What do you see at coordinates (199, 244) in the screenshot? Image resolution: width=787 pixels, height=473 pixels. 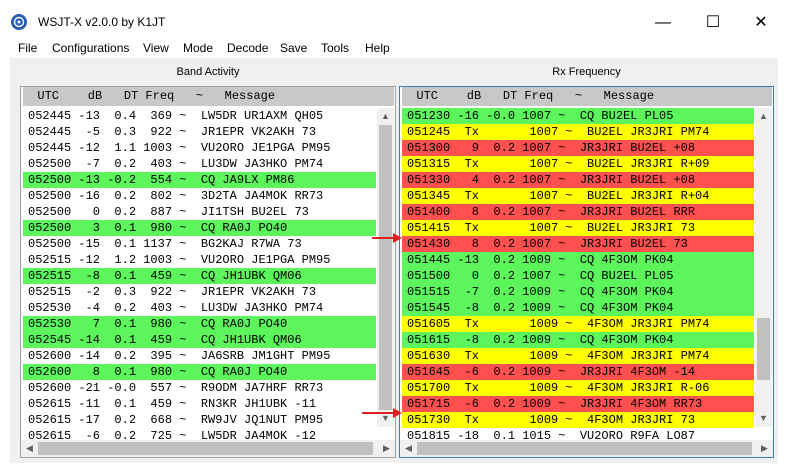 I see `table-row: 052500 -15 0.1 1137 ~ BG2KAJ R7WA 73` at bounding box center [199, 244].